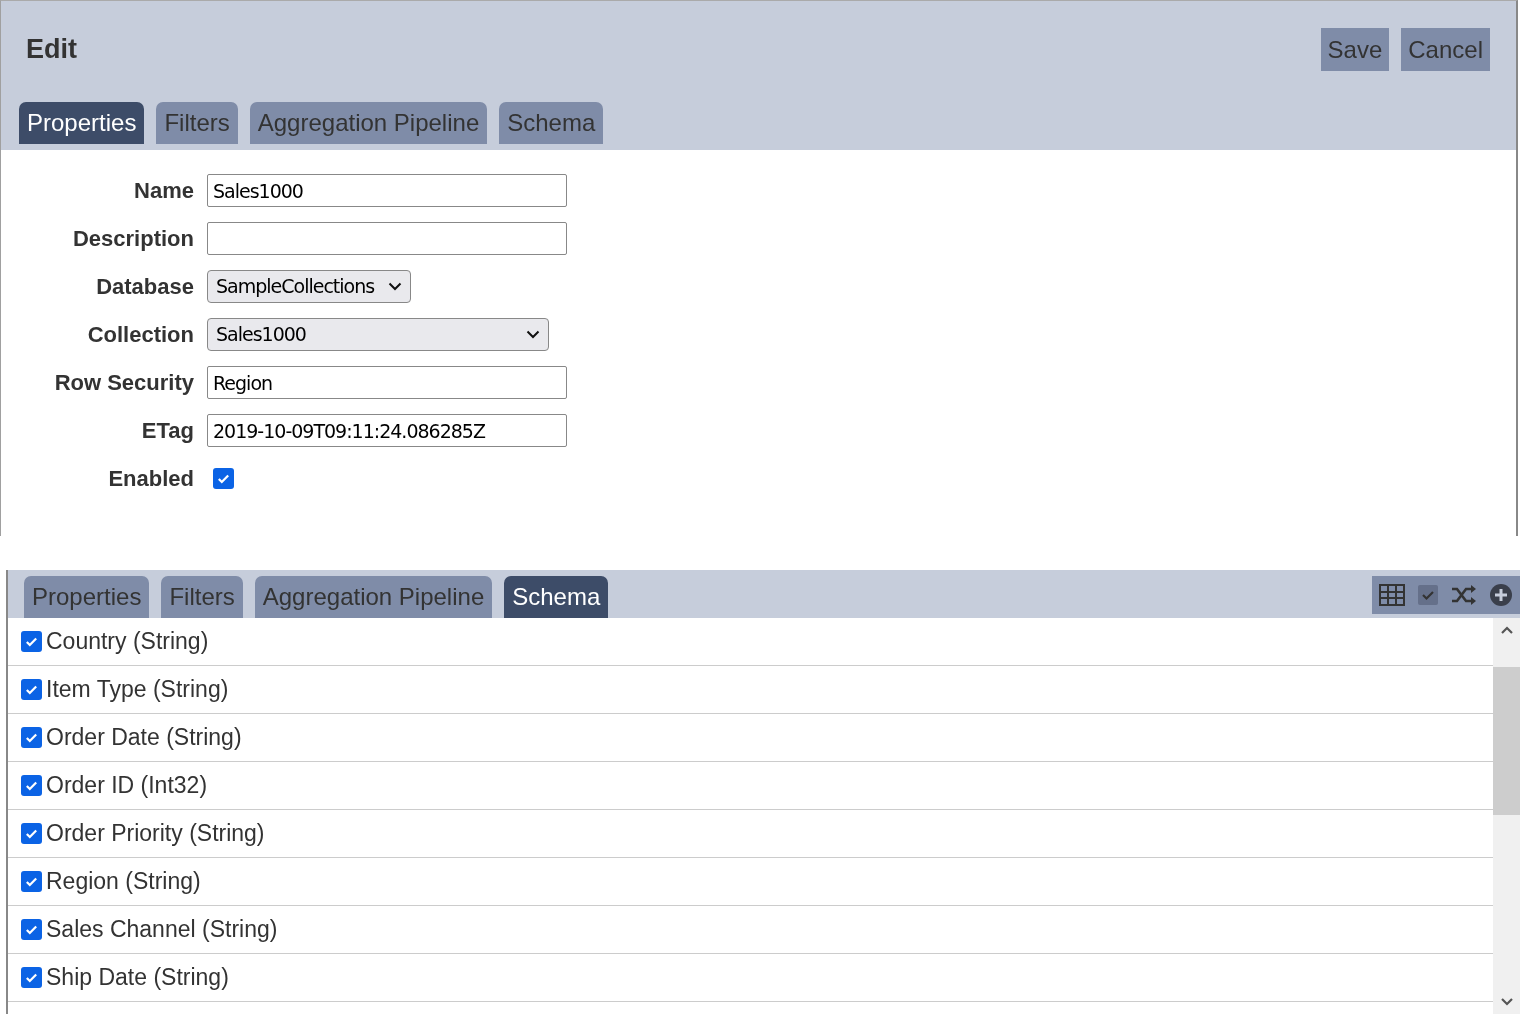 This screenshot has height=1014, width=1520. I want to click on action-button: Save, so click(1355, 49).